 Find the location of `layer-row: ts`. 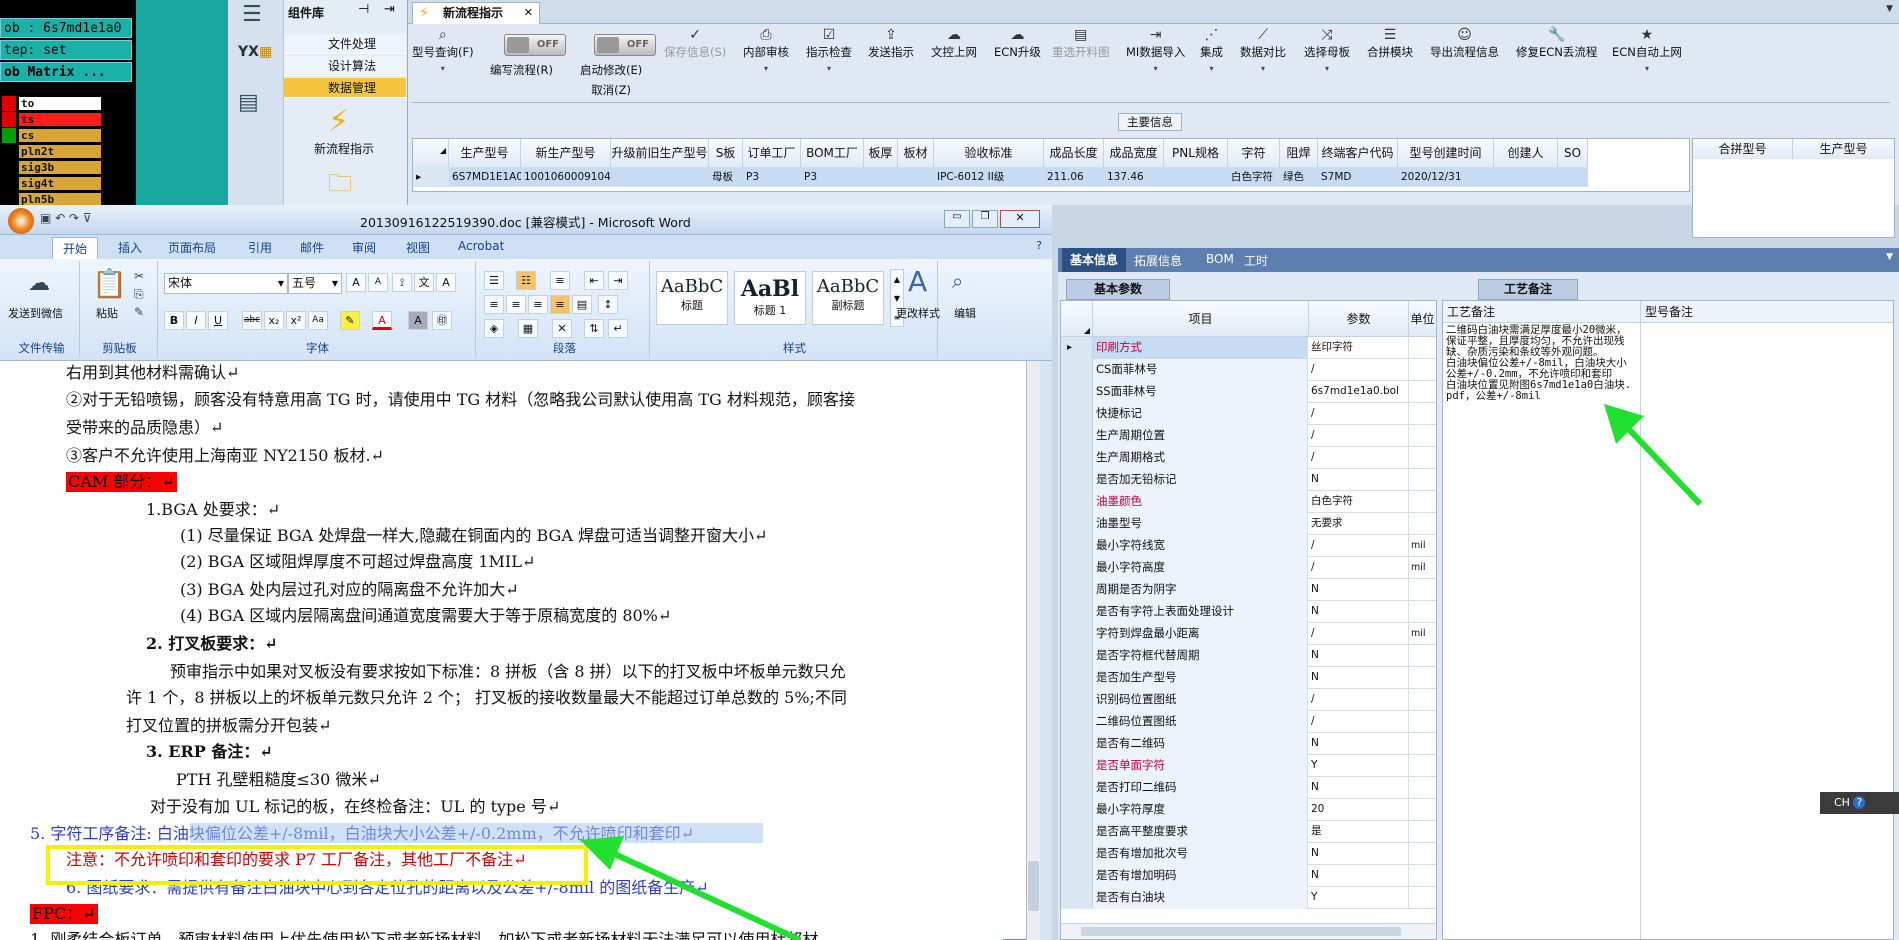

layer-row: ts is located at coordinates (60, 119).